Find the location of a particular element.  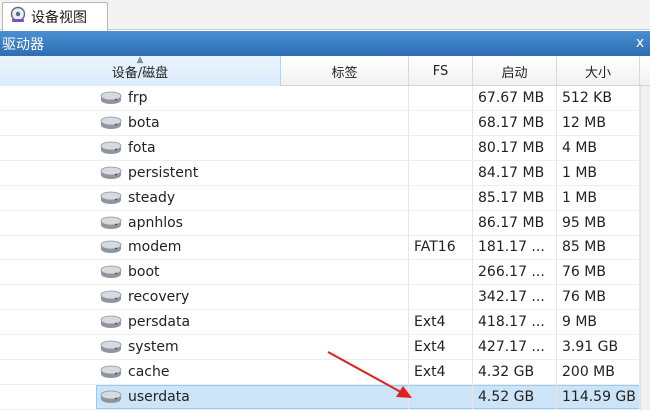

table-row: persdata Ext4 418.17 ... 9 MB is located at coordinates (325, 323).